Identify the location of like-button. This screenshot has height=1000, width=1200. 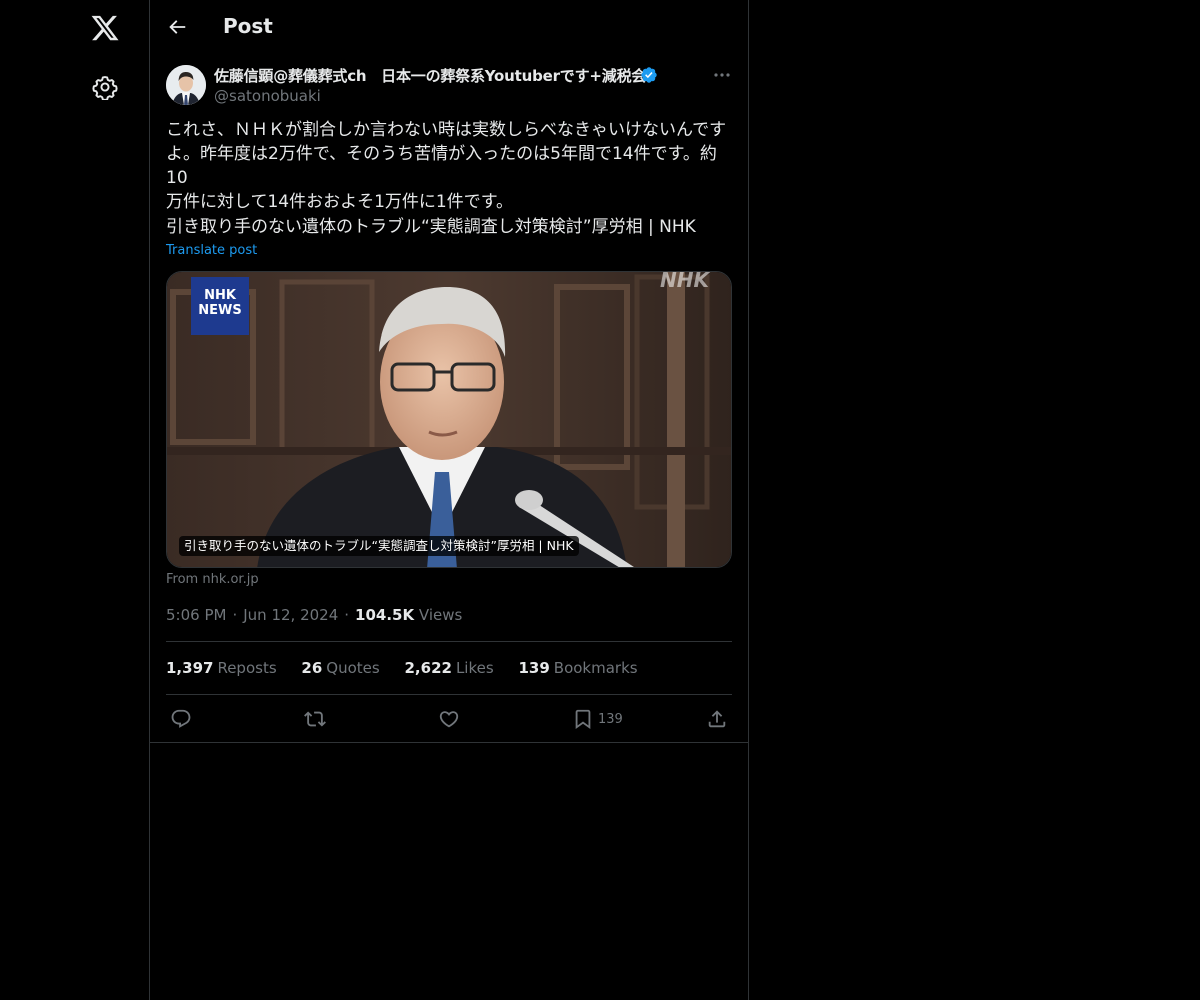
(449, 719).